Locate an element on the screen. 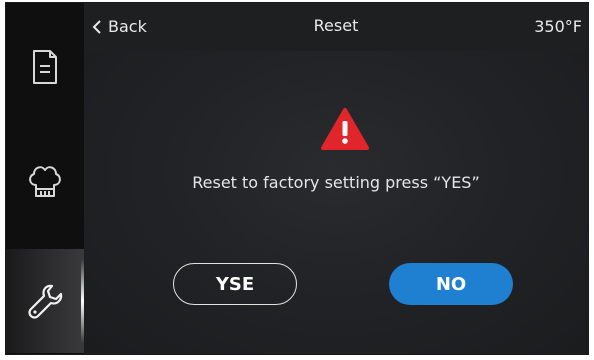  chef-hat-icon is located at coordinates (45, 181).